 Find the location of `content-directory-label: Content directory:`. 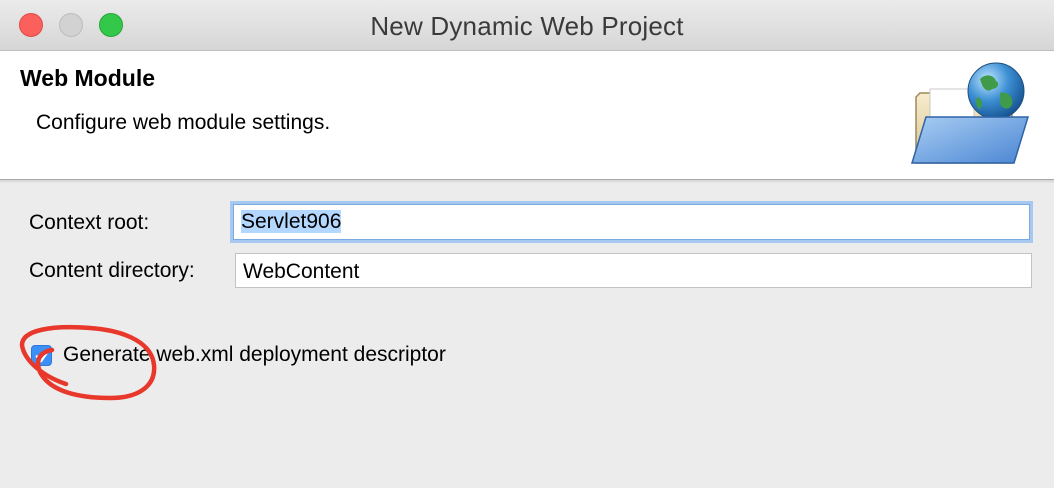

content-directory-label: Content directory: is located at coordinates (112, 270).